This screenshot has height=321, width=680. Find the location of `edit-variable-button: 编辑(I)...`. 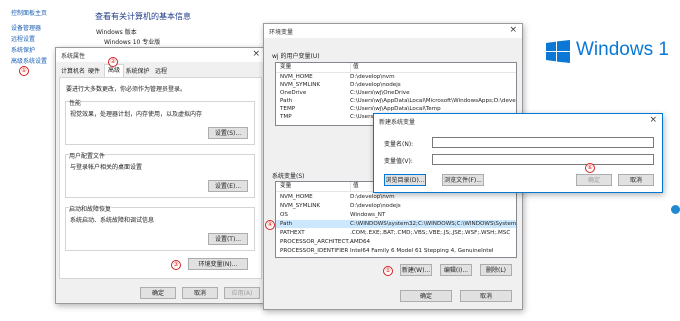

edit-variable-button: 编辑(I)... is located at coordinates (456, 270).